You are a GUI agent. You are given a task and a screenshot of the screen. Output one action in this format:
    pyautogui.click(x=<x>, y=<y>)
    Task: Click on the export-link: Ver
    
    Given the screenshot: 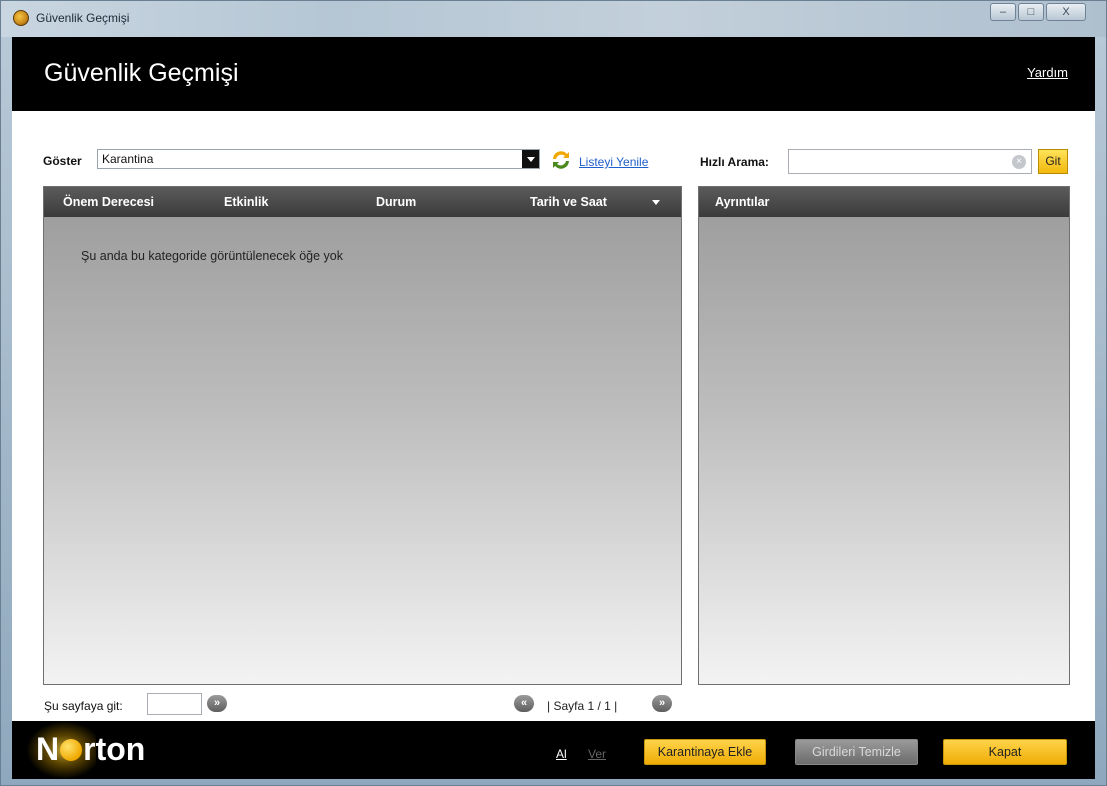 What is the action you would take?
    pyautogui.click(x=597, y=754)
    